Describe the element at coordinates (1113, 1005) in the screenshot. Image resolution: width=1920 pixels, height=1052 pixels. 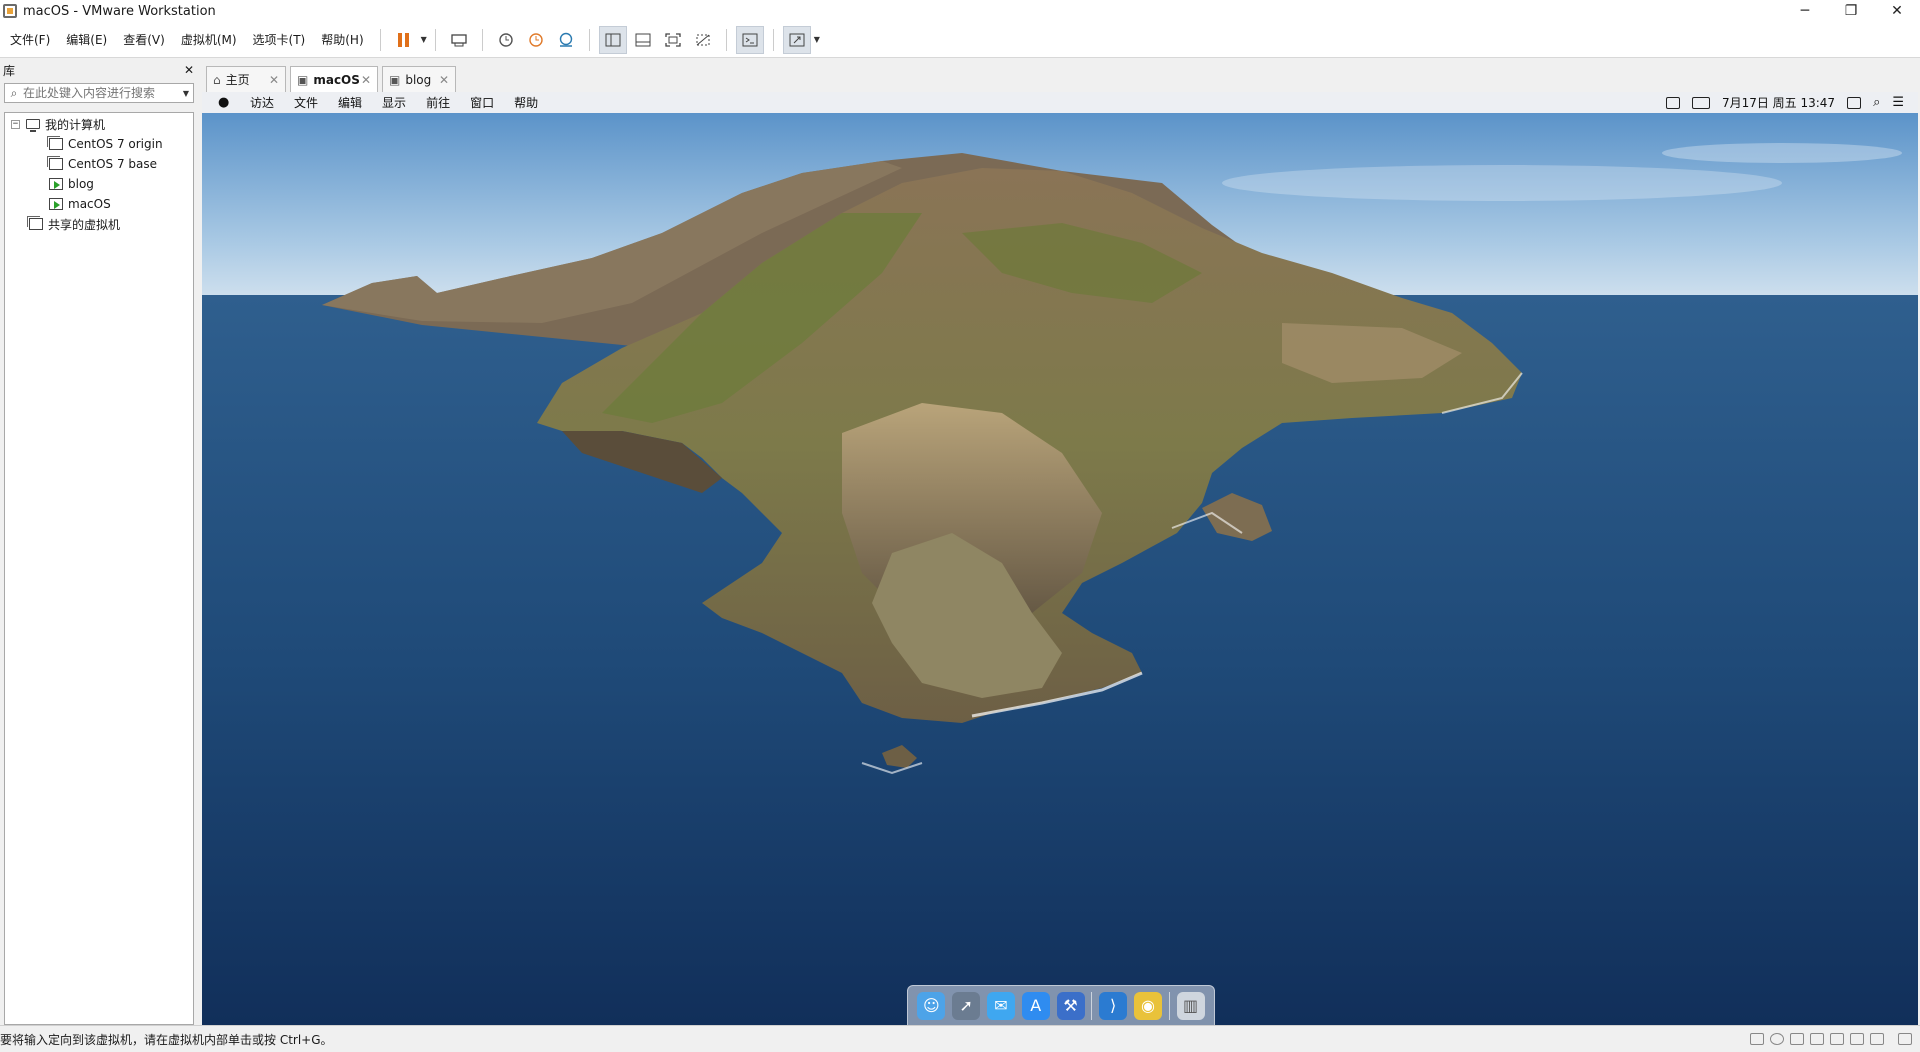
I see `vscode-icon: ⟩` at that location.